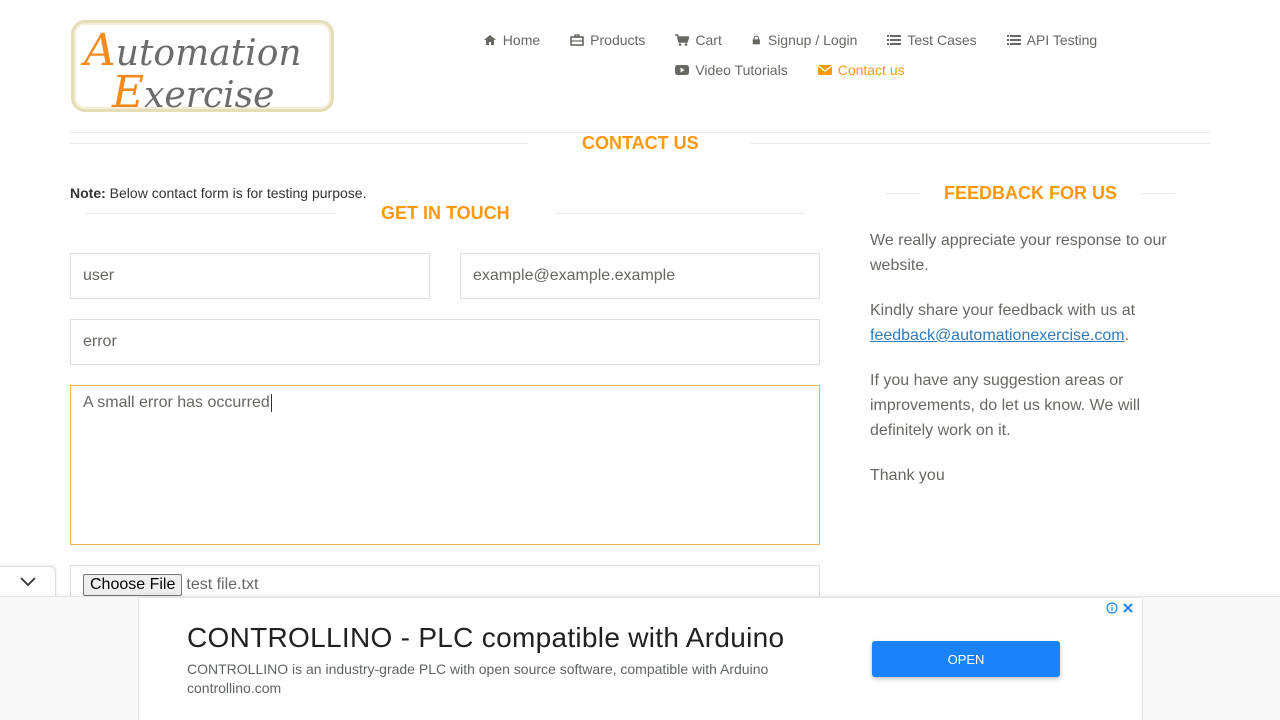 This screenshot has height=720, width=1280. I want to click on lock-icon, so click(756, 40).